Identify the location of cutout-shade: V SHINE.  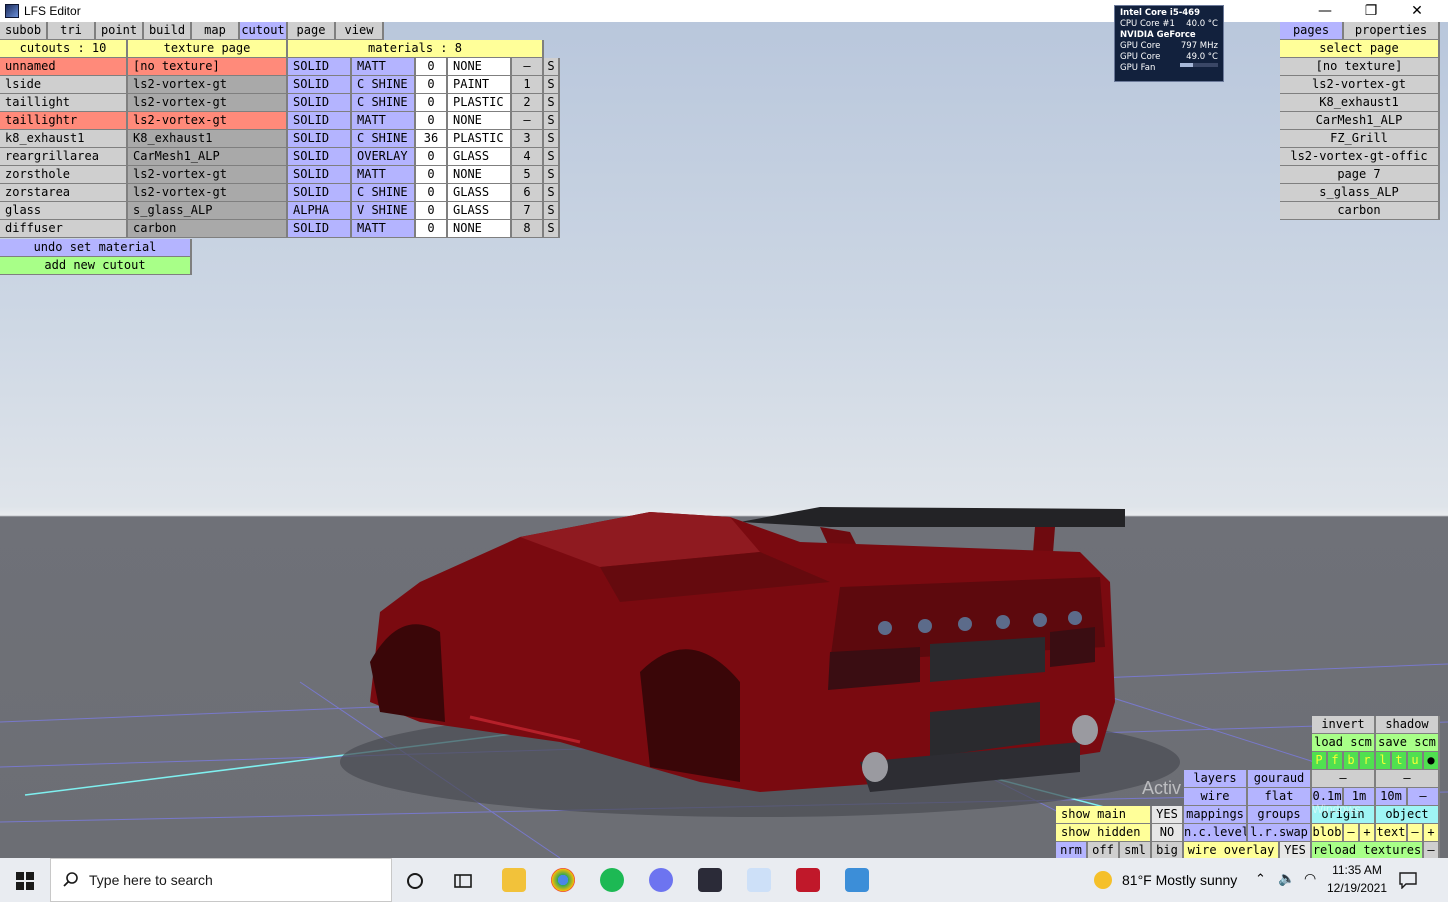
(384, 211).